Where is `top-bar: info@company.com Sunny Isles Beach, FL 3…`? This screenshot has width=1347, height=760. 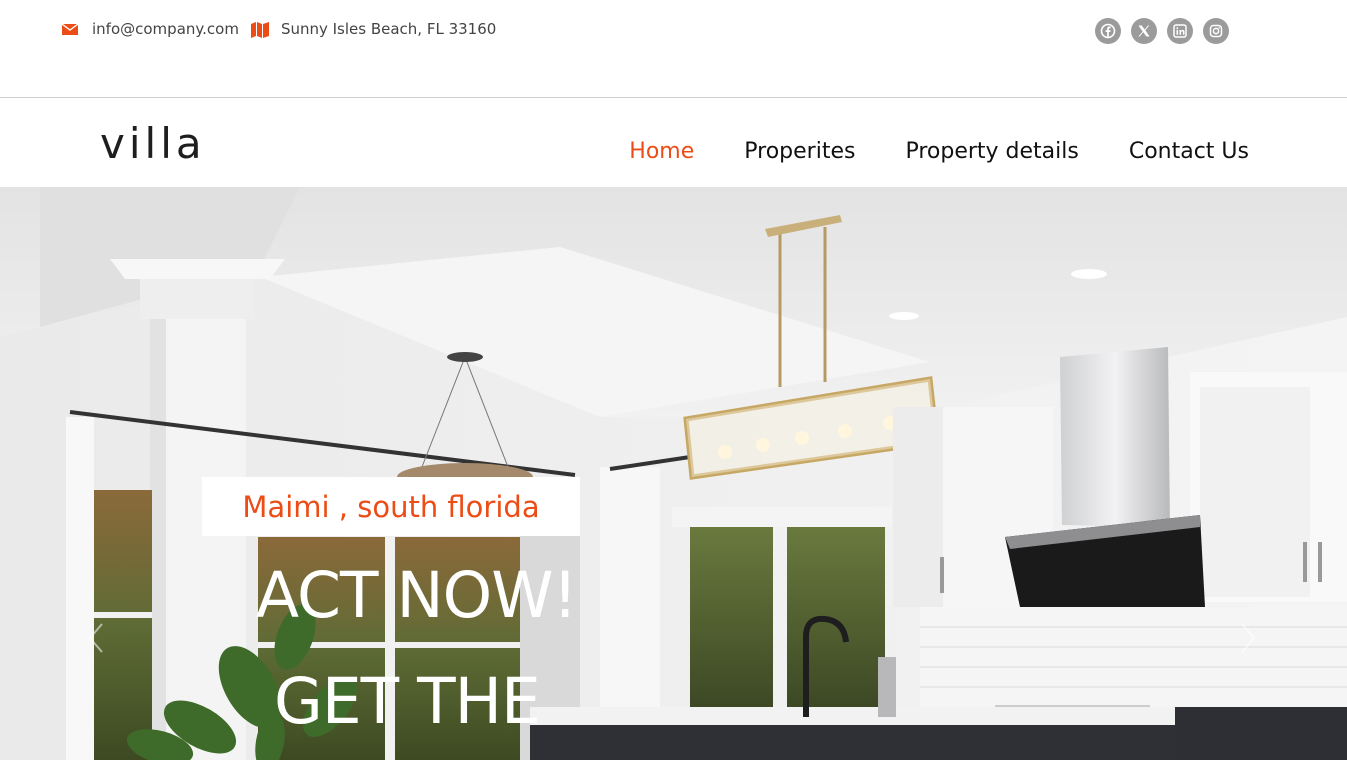 top-bar: info@company.com Sunny Isles Beach, FL 3… is located at coordinates (673, 49).